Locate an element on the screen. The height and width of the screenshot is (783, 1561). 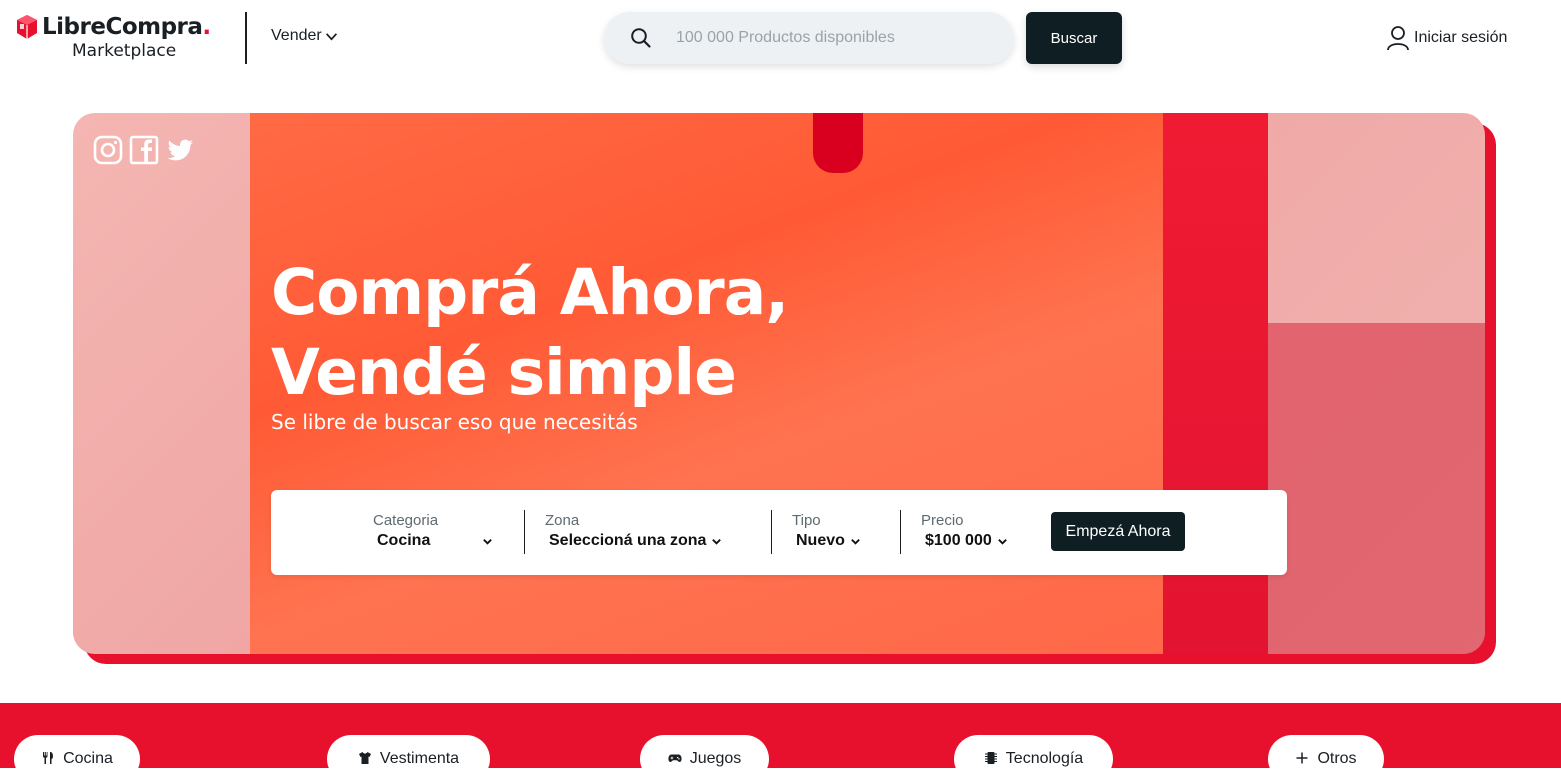
utensils-icon is located at coordinates (48, 758).